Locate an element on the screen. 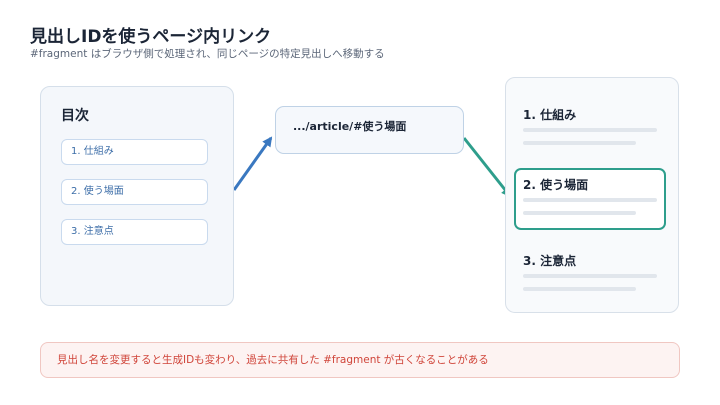 This screenshot has height=405, width=720. url-with-fragment: .../article/#使う場面 is located at coordinates (369, 130).